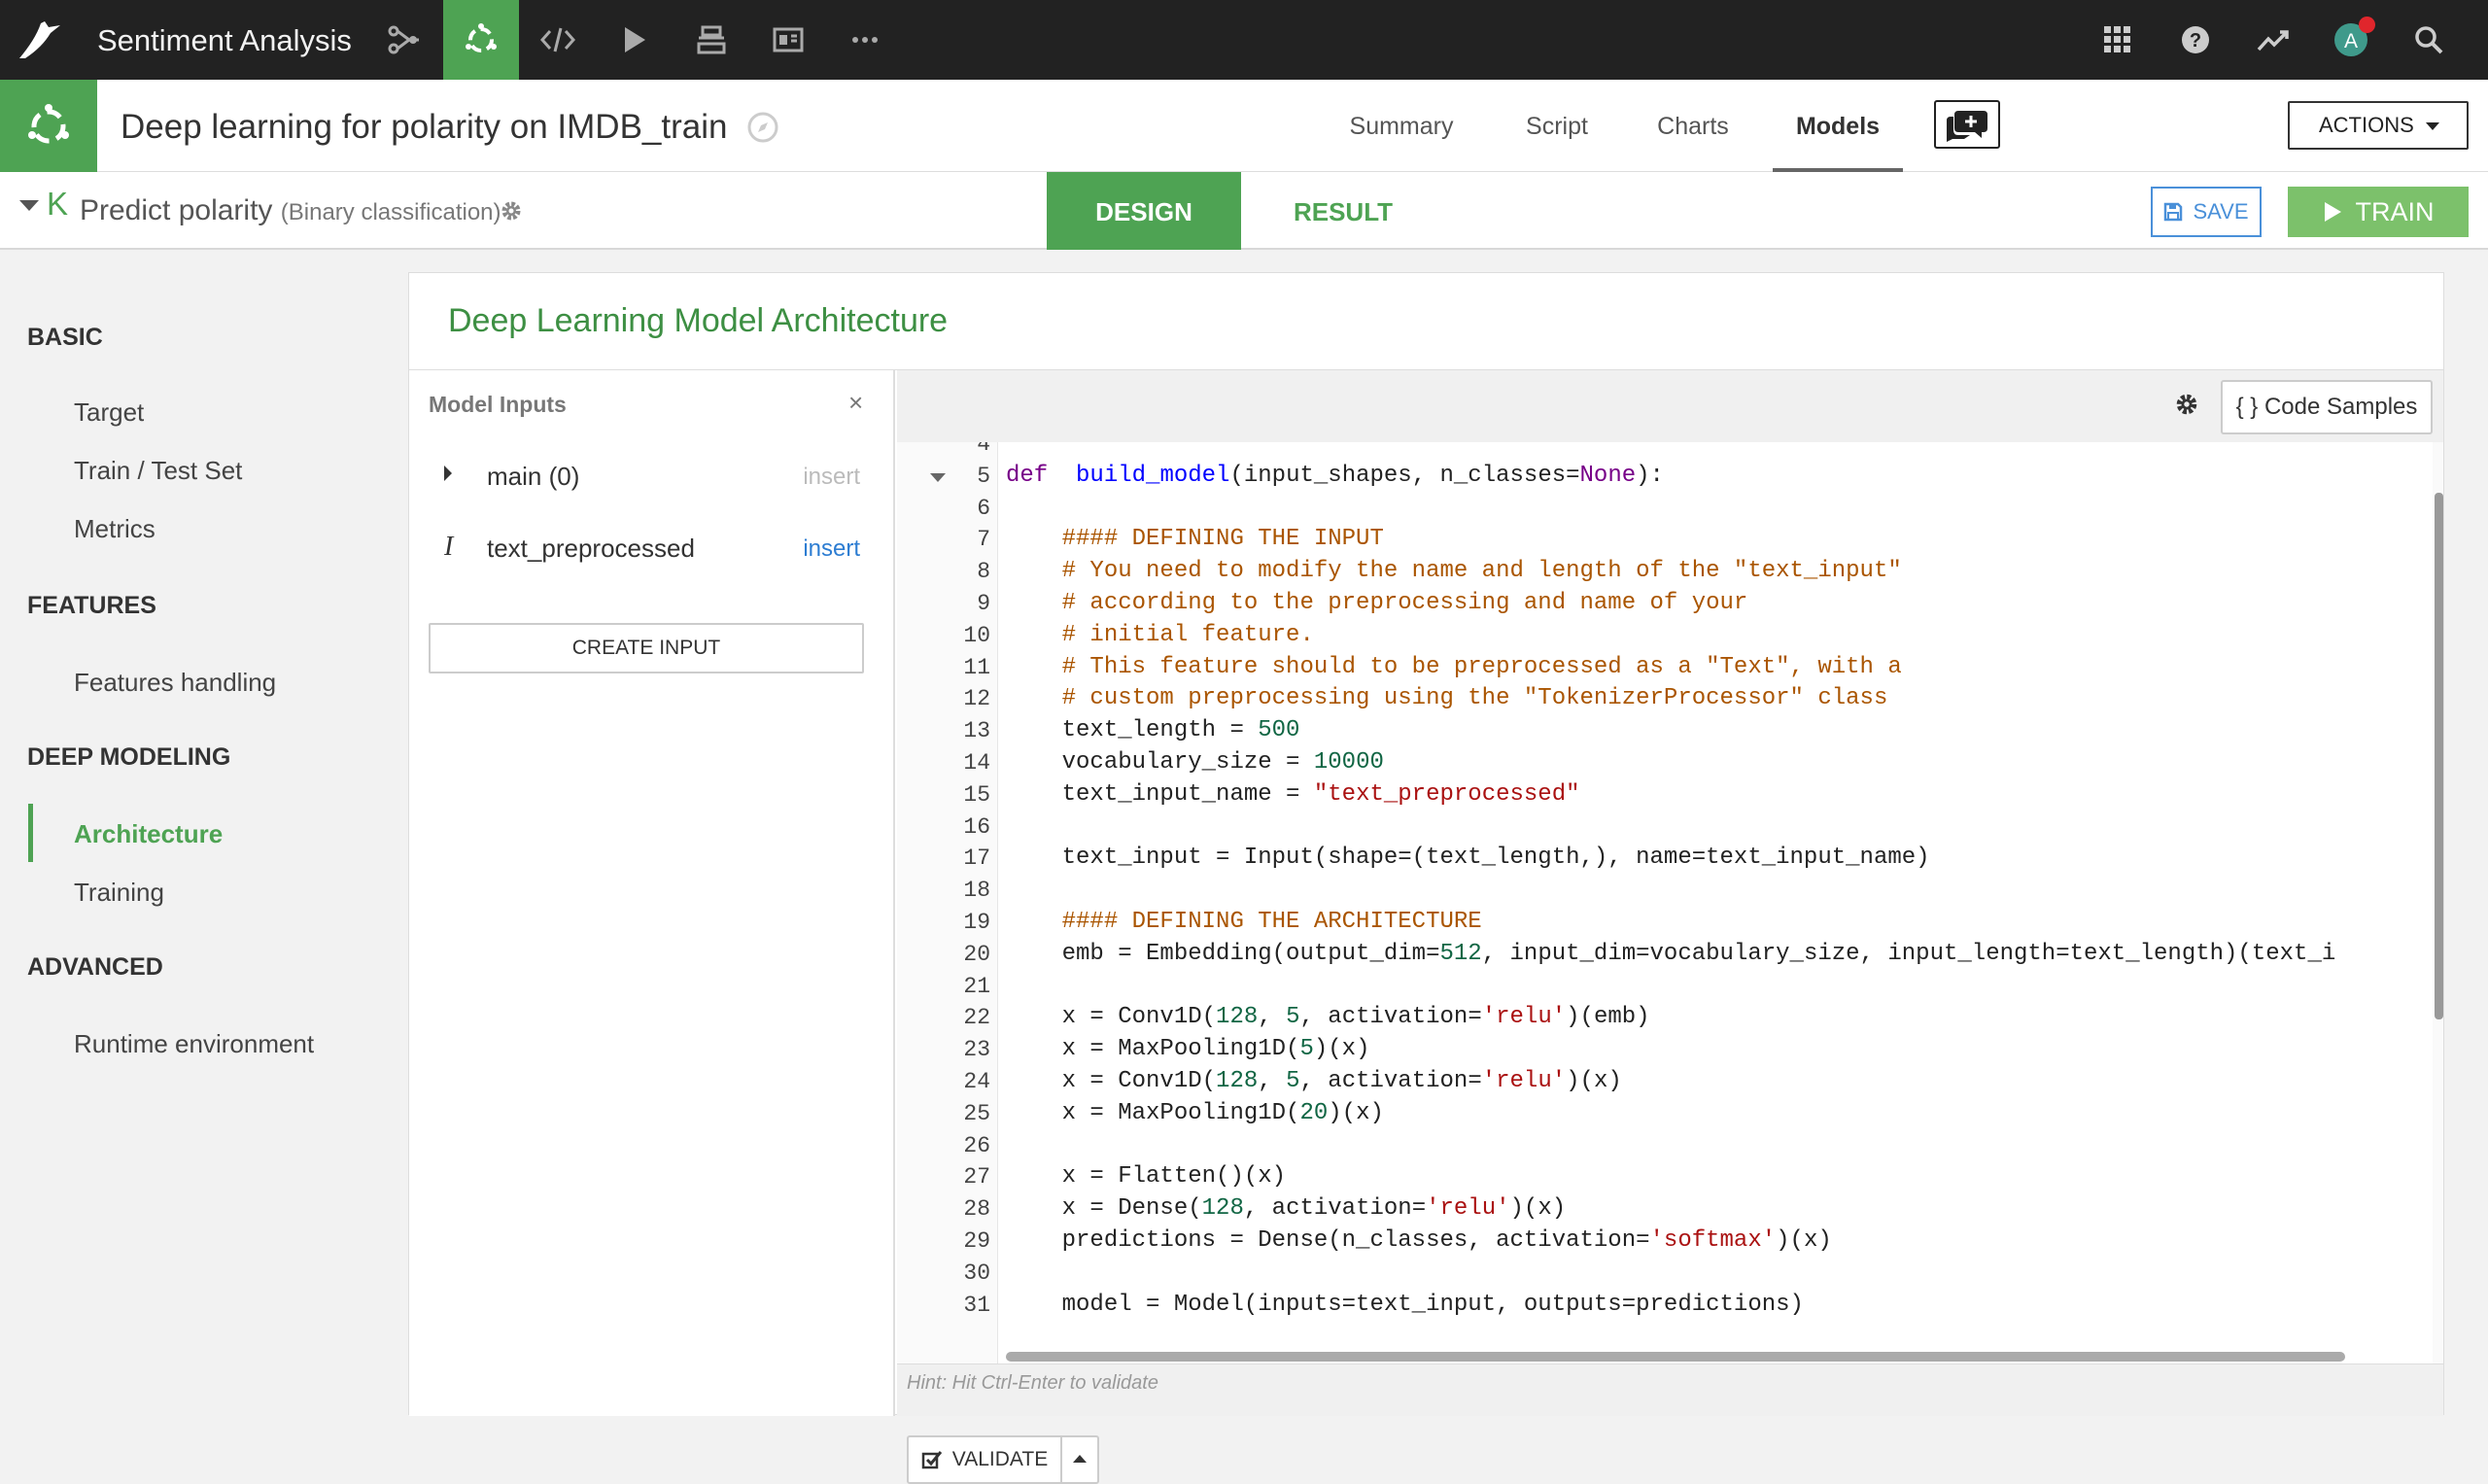 The width and height of the screenshot is (2488, 1484). What do you see at coordinates (976, 1113) in the screenshot?
I see `line-number: 25` at bounding box center [976, 1113].